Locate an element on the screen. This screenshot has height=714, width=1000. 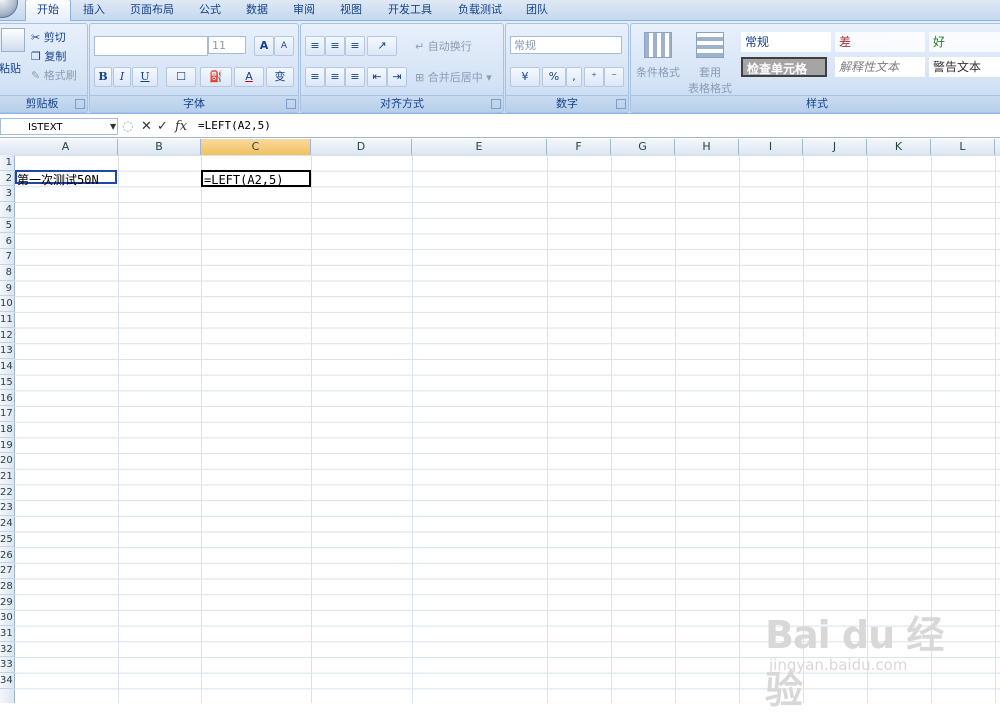
column-header-c: C is located at coordinates (256, 147).